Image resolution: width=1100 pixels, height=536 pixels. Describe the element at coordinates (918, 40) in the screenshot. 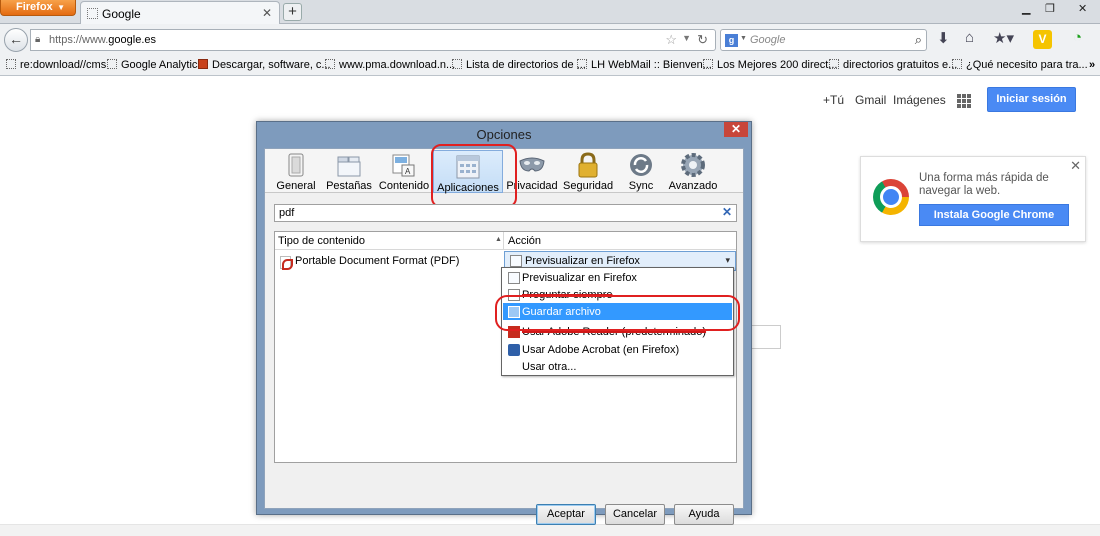

I see `search-icon: ⌕` at that location.